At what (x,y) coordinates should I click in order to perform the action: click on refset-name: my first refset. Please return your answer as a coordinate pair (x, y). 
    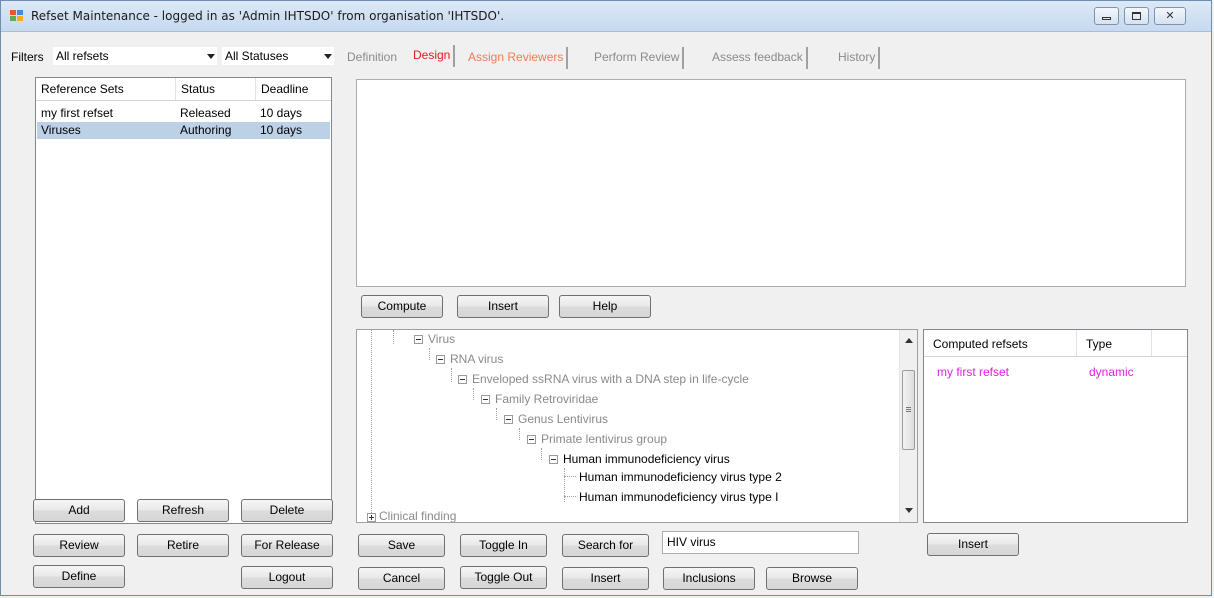
    Looking at the image, I should click on (77, 113).